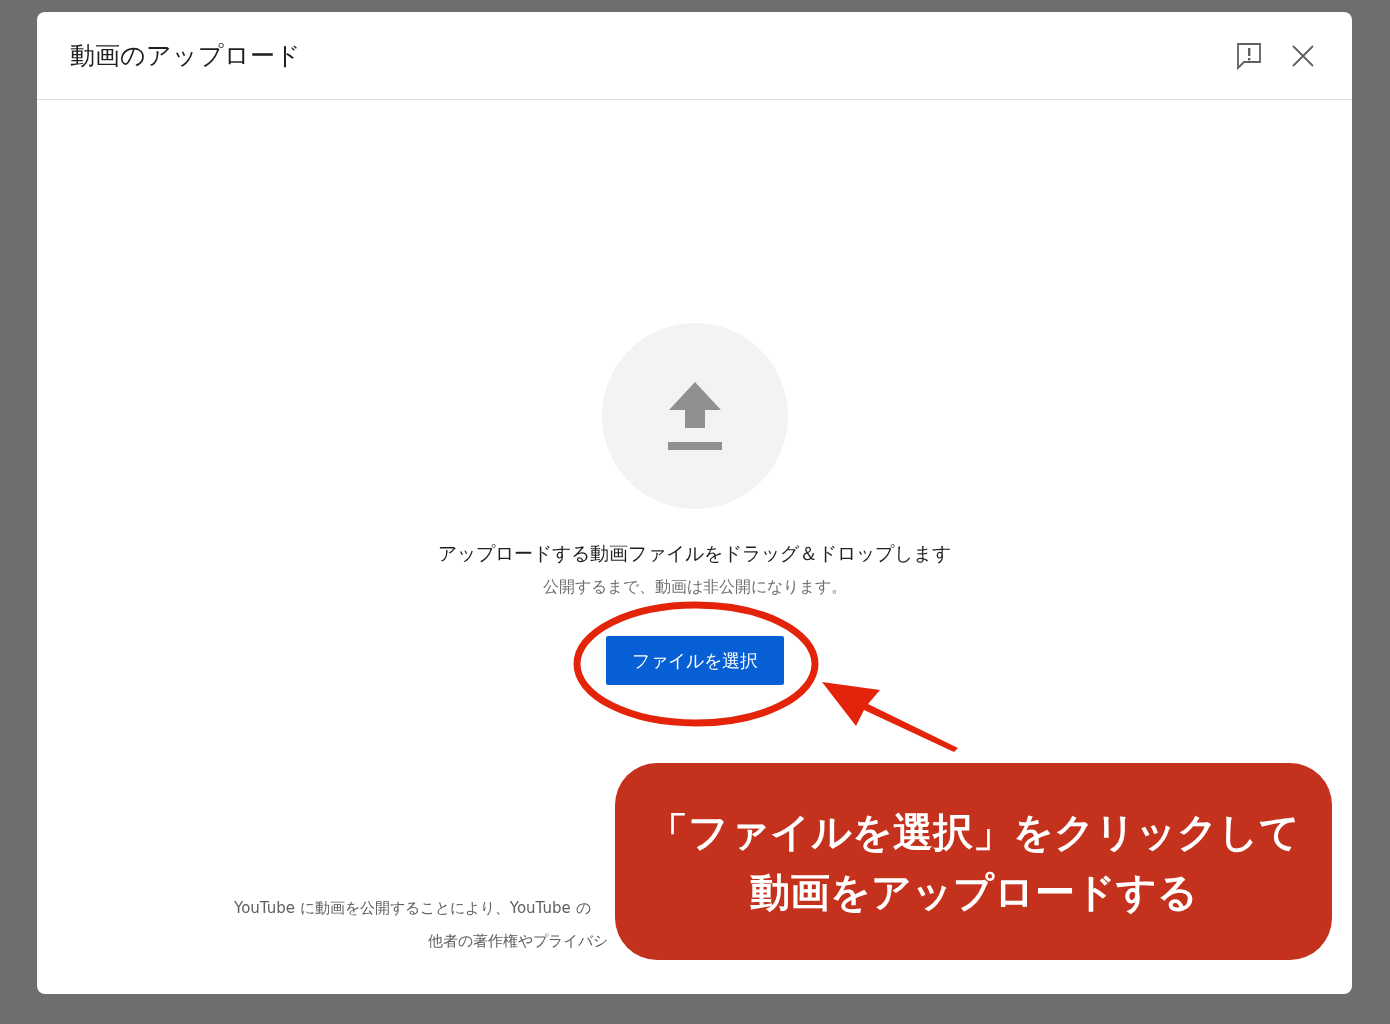 This screenshot has width=1390, height=1024. I want to click on terms-text: 他者の著作権やプライバシ, so click(518, 941).